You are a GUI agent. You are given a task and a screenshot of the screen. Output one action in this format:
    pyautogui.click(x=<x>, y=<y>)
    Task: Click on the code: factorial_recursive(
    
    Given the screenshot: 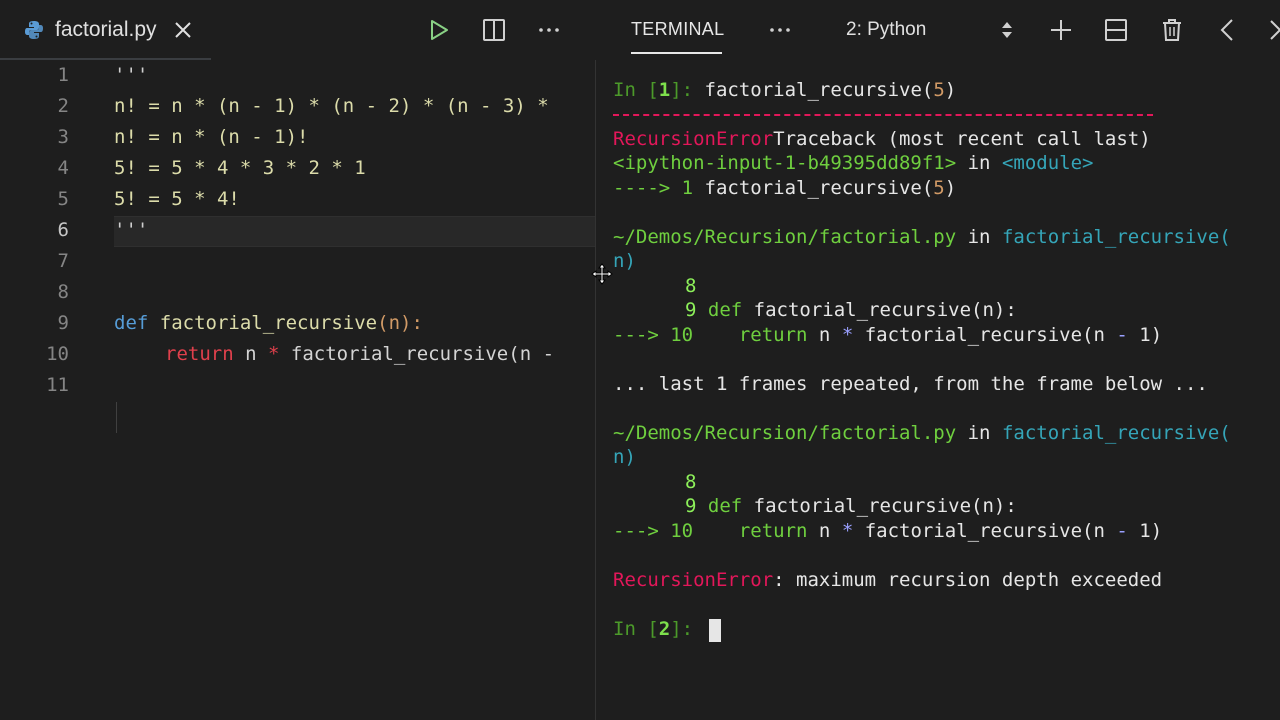 What is the action you would take?
    pyautogui.click(x=819, y=188)
    